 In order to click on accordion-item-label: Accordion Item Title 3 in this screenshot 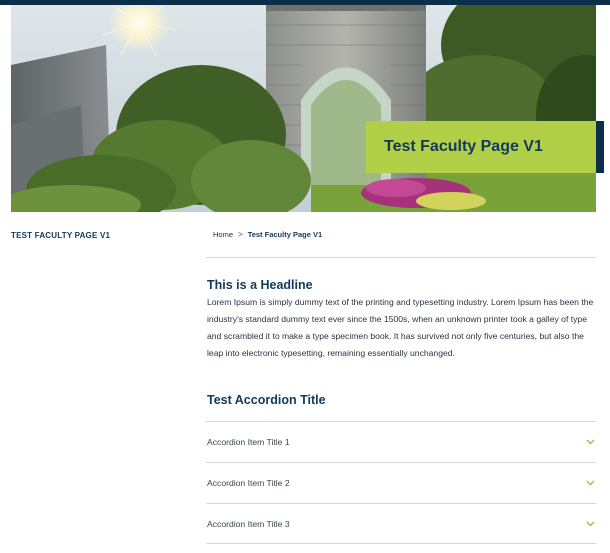, I will do `click(248, 523)`.